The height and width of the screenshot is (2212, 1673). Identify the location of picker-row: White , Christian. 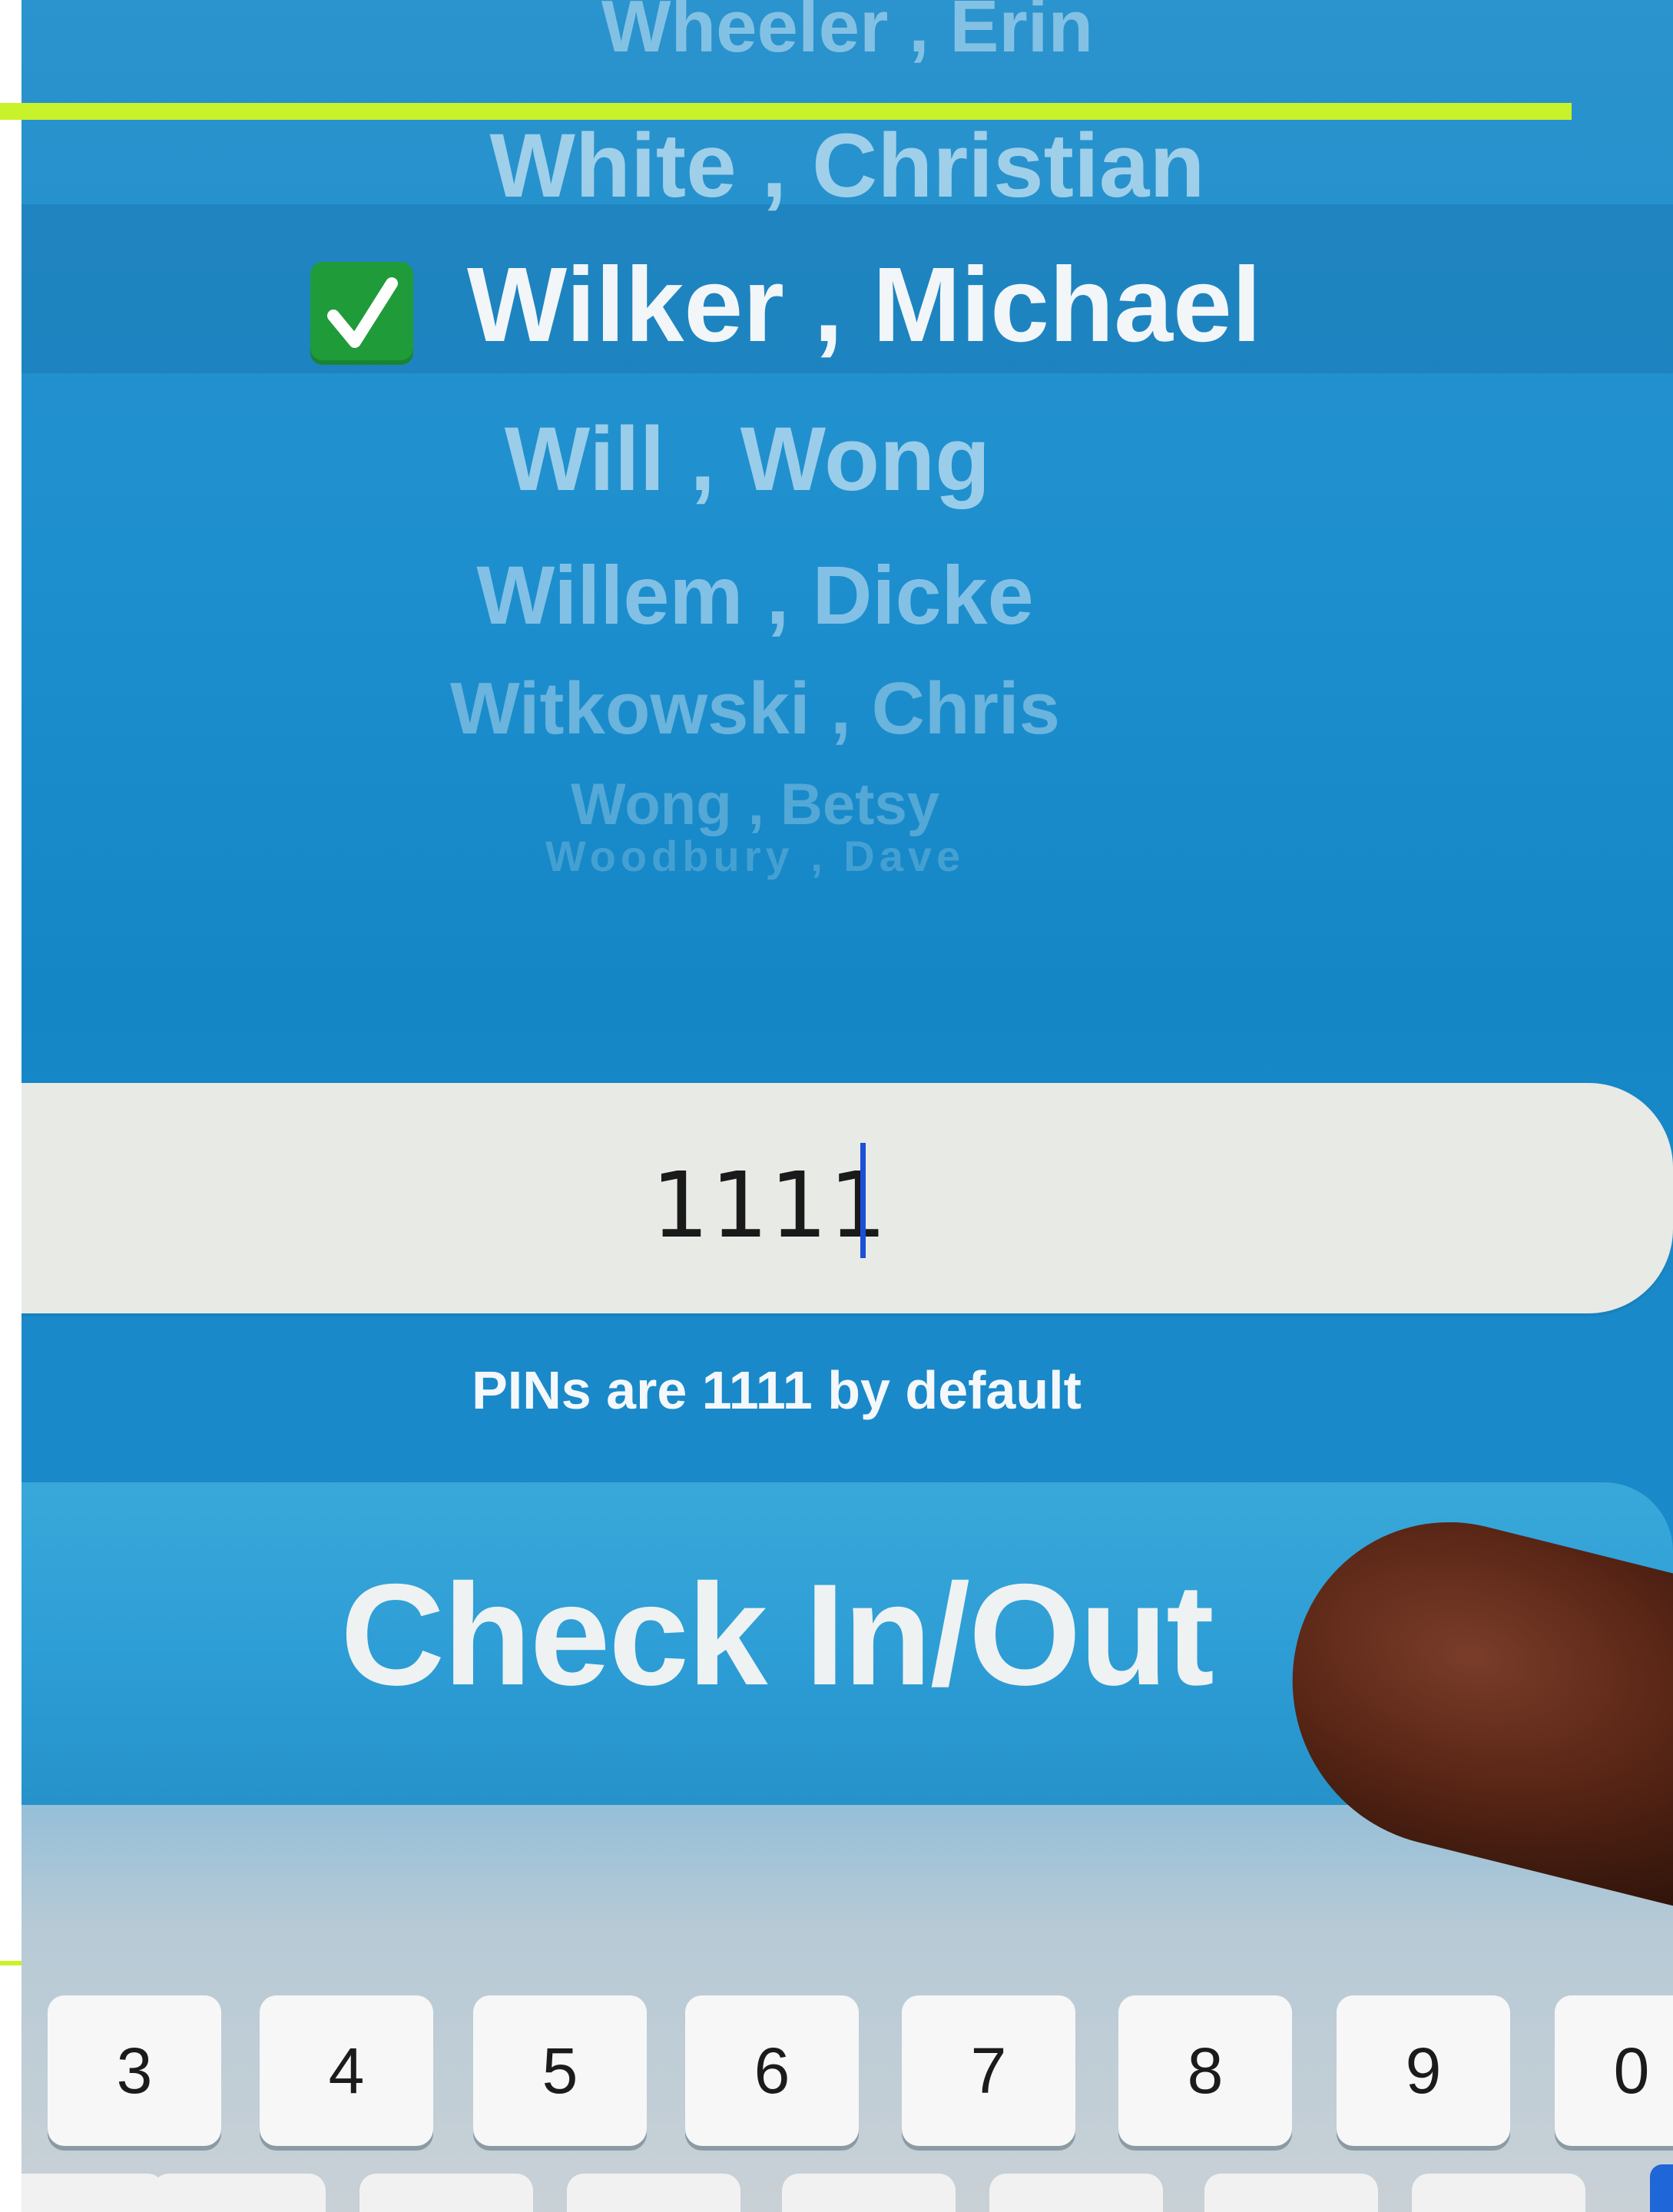
(847, 166).